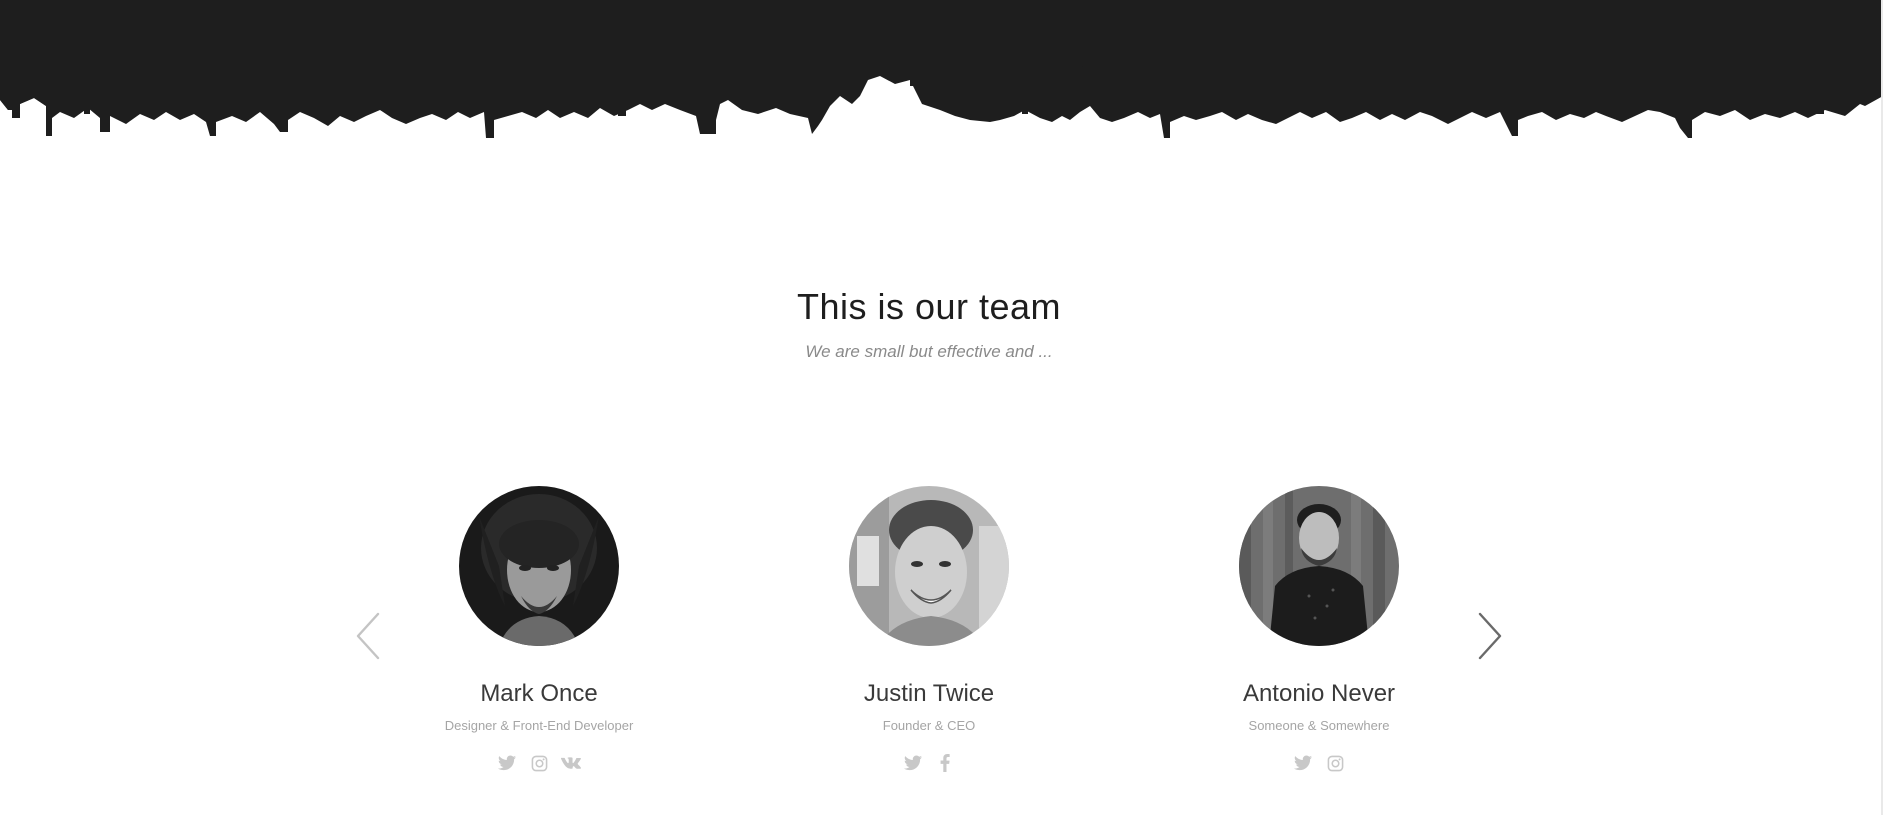 This screenshot has height=815, width=1883. I want to click on team-member-card: Justin Twice Founder & CEO, so click(929, 629).